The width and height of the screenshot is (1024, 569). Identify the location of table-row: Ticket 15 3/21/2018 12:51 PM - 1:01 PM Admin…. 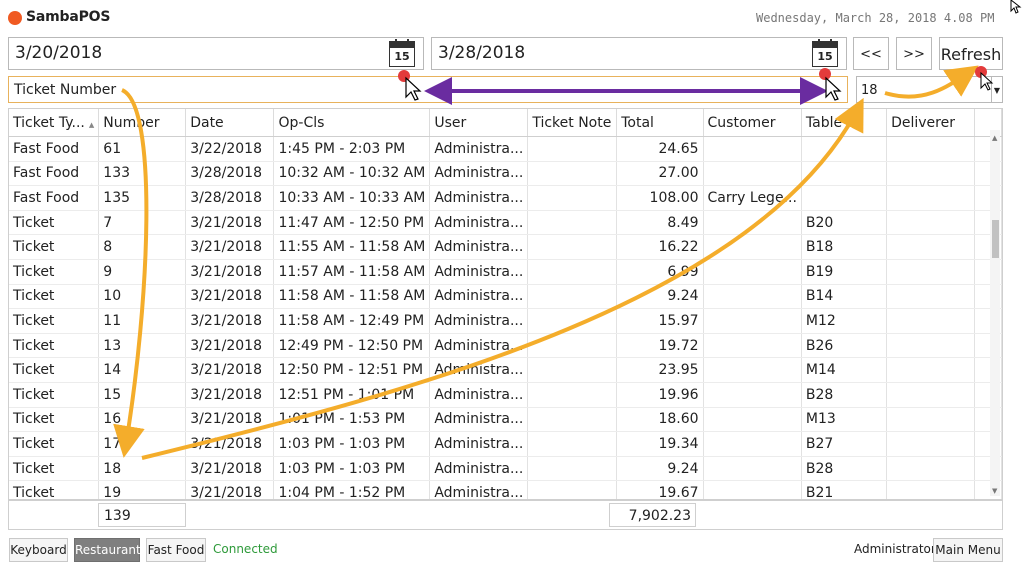
(505, 395).